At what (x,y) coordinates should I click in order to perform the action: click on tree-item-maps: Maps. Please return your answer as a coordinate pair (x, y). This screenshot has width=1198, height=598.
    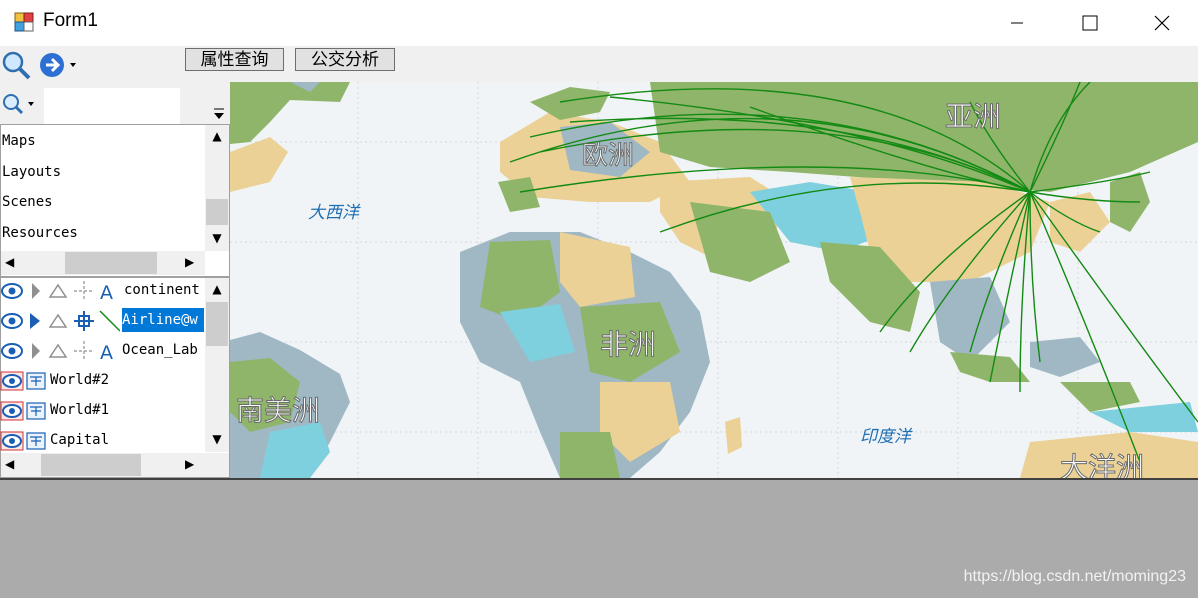
    Looking at the image, I should click on (19, 141).